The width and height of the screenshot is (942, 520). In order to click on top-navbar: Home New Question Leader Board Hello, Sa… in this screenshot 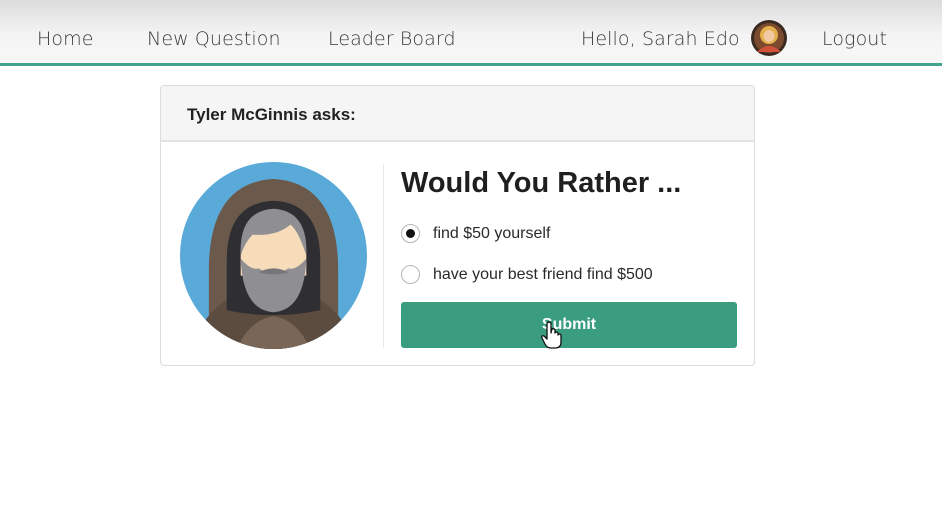, I will do `click(471, 33)`.